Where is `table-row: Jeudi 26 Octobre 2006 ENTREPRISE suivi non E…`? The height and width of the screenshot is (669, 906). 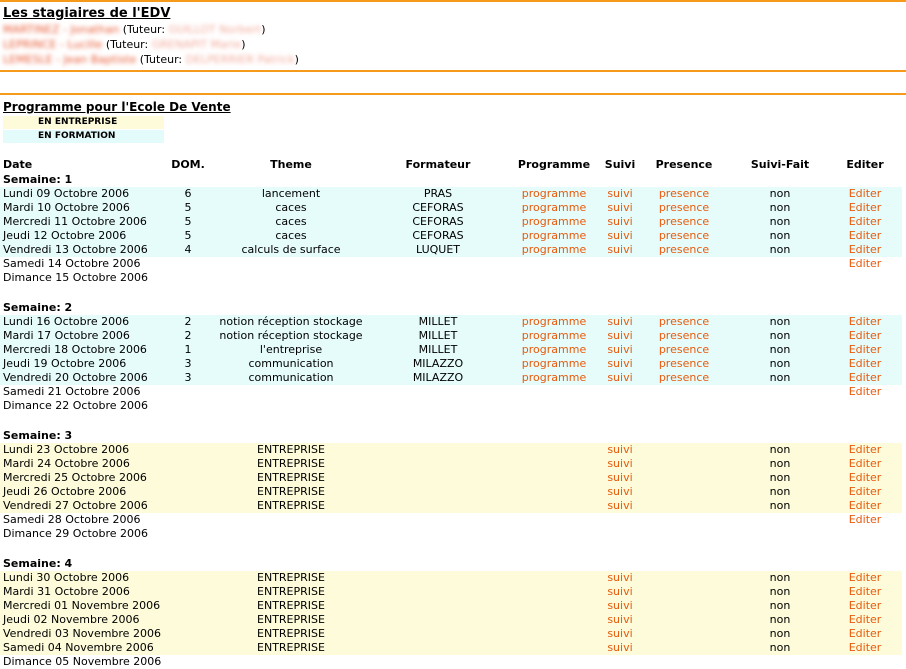
table-row: Jeudi 26 Octobre 2006 ENTREPRISE suivi non E… is located at coordinates (451, 492).